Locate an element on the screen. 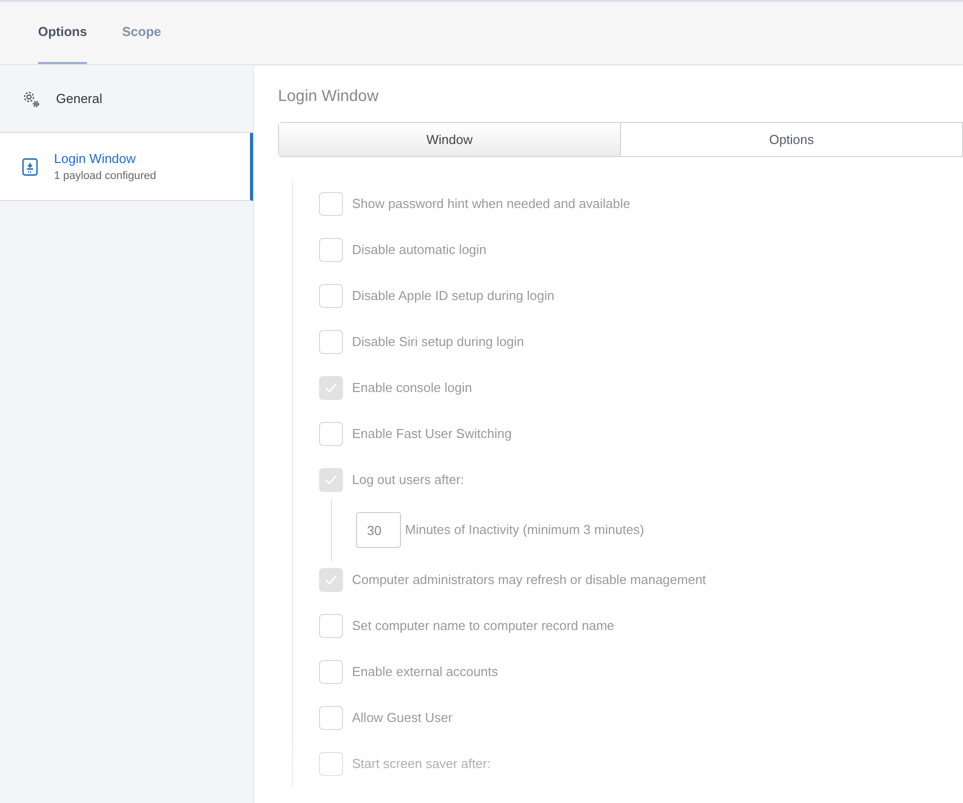  login-window-icon is located at coordinates (30, 167).